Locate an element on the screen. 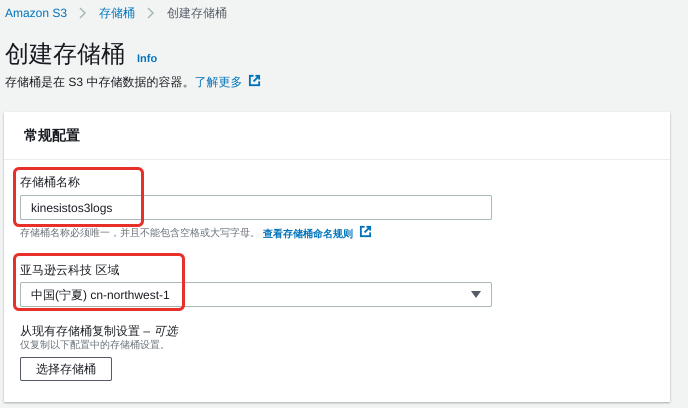 This screenshot has height=408, width=688. field-hint: 仅复制以下配置中的存储桶设置。 is located at coordinates (95, 346).